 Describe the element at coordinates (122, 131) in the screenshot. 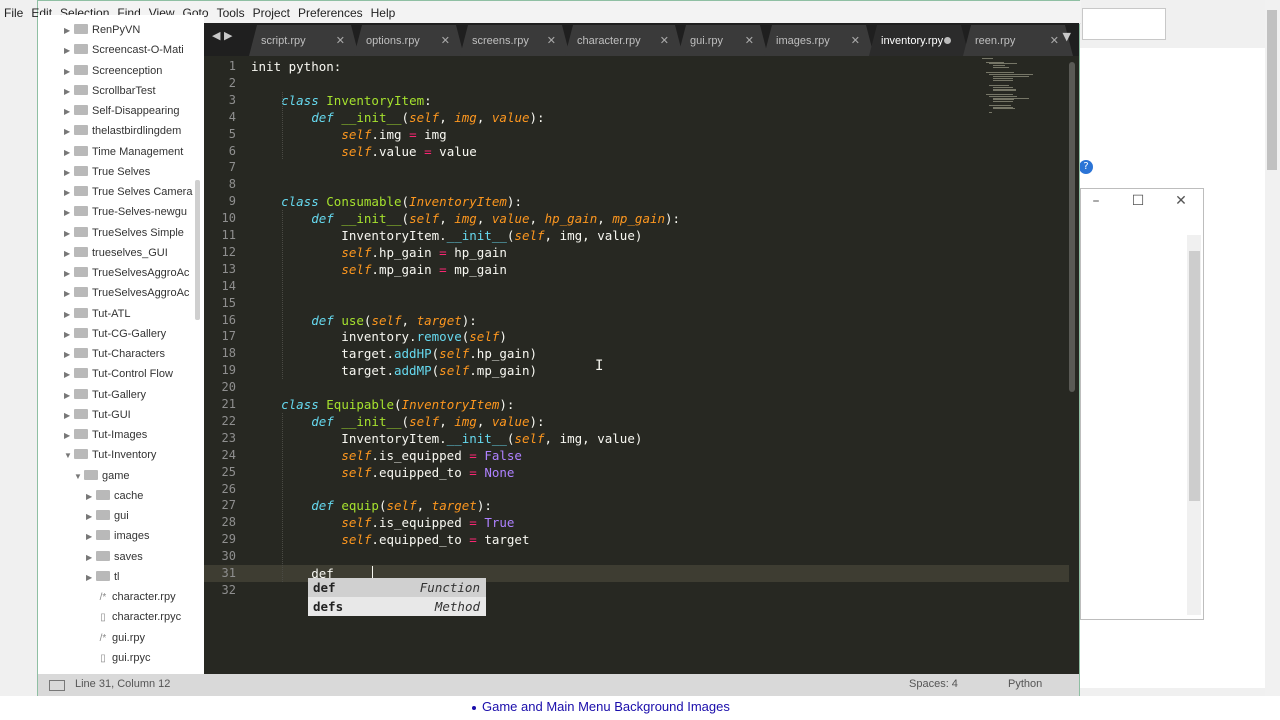

I see `sidebar-item: ▶ thelastbirdlingdem` at that location.